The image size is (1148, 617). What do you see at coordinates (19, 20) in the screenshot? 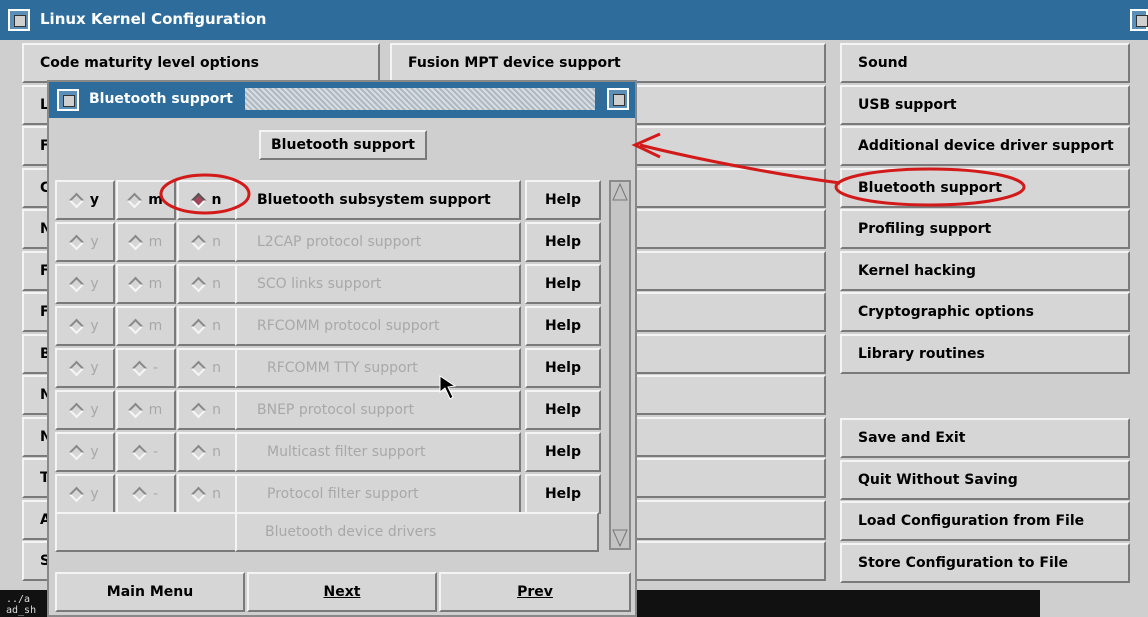
I see `window-menu-icon` at bounding box center [19, 20].